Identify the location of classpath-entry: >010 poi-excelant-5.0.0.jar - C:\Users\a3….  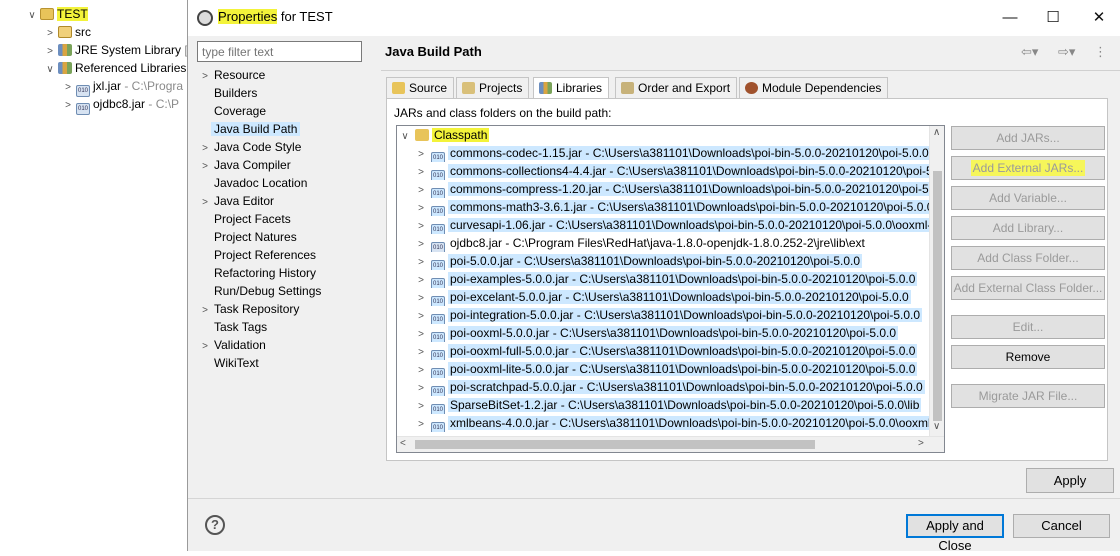
(678, 297).